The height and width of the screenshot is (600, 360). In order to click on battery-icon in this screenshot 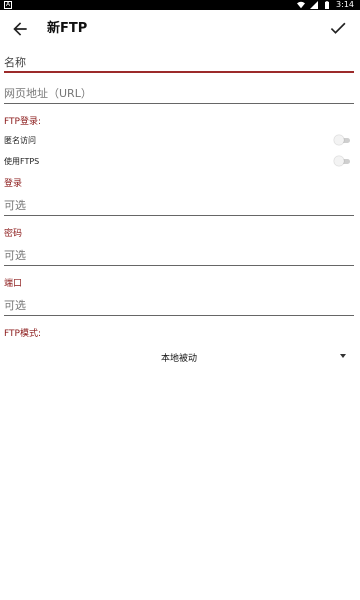, I will do `click(327, 5)`.